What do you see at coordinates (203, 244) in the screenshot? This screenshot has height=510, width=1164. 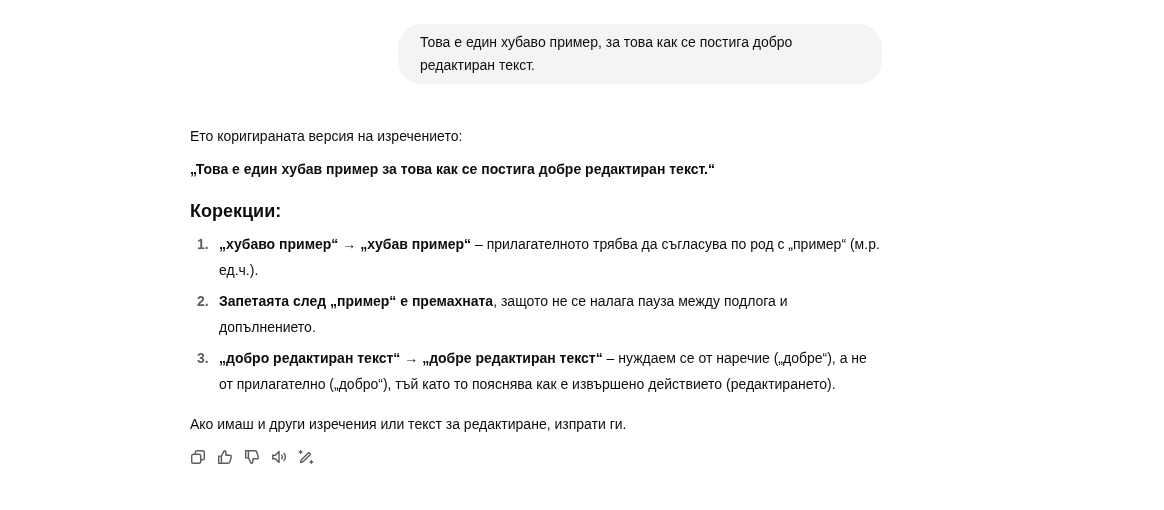 I see `list-number: 1.` at bounding box center [203, 244].